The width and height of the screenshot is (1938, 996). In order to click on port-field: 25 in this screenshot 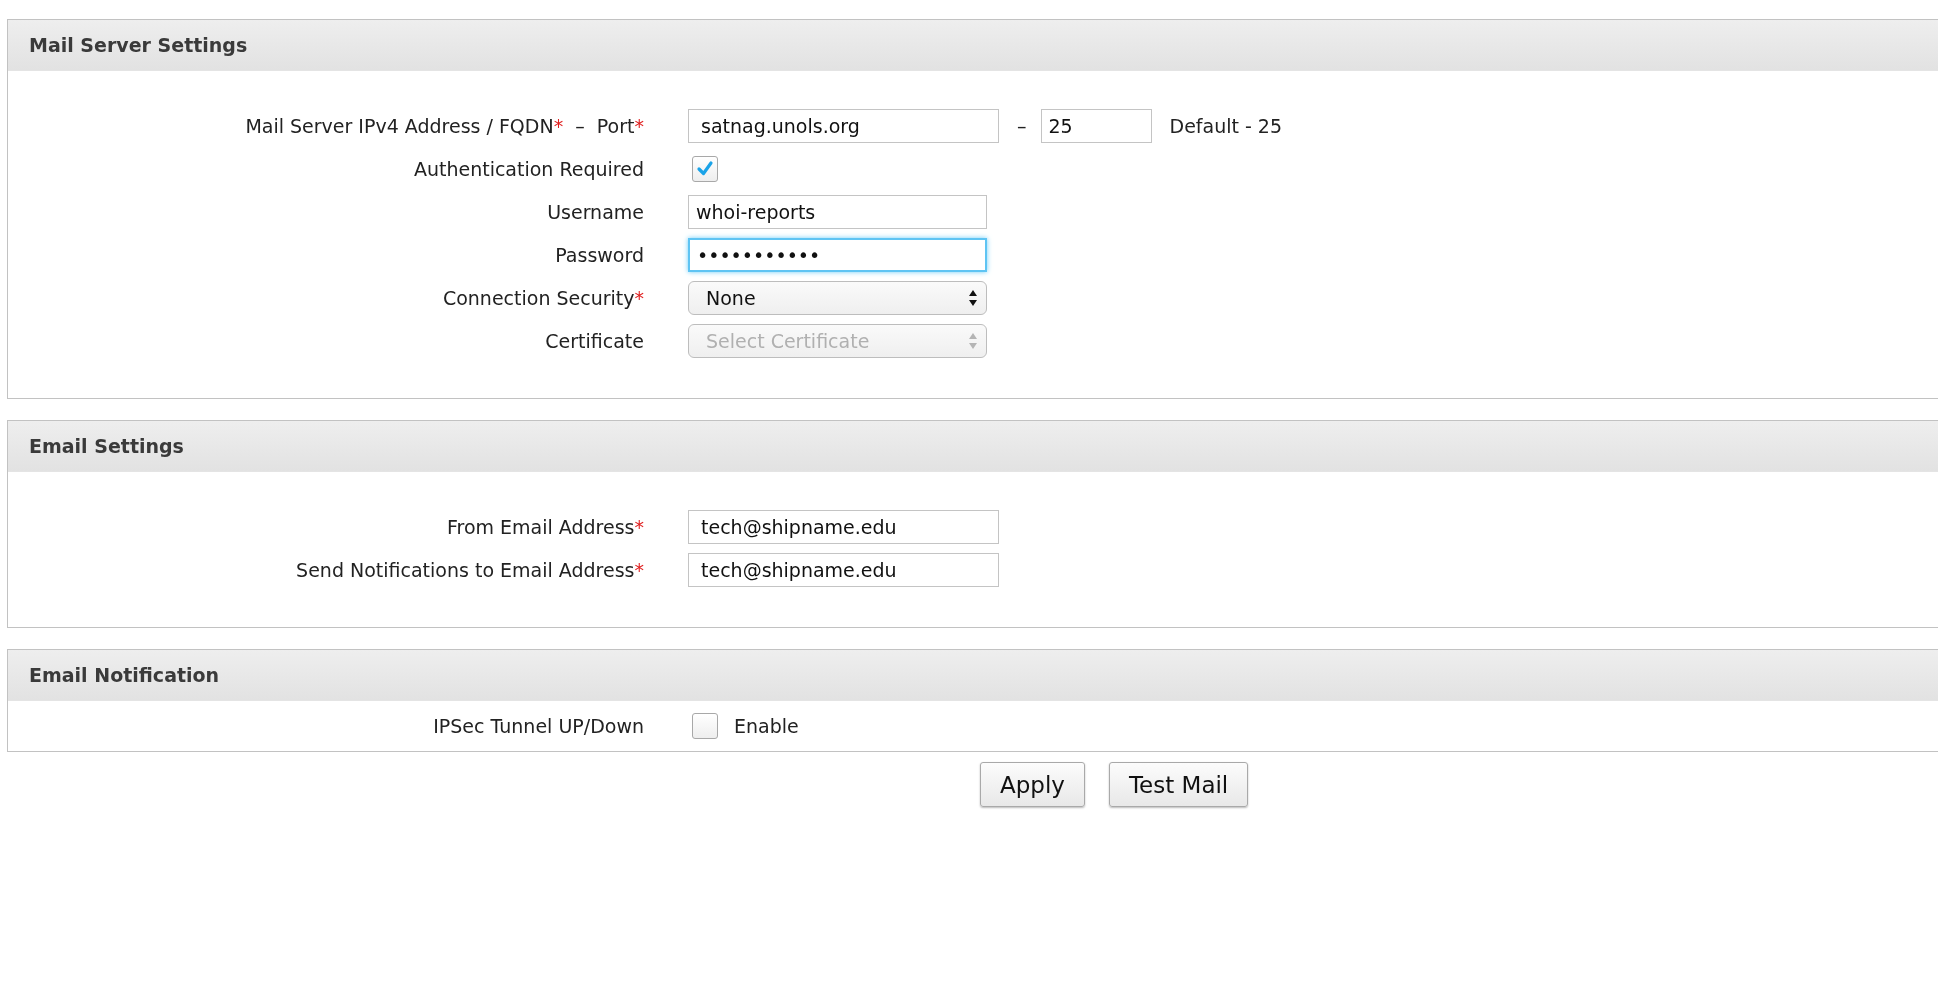, I will do `click(1096, 126)`.